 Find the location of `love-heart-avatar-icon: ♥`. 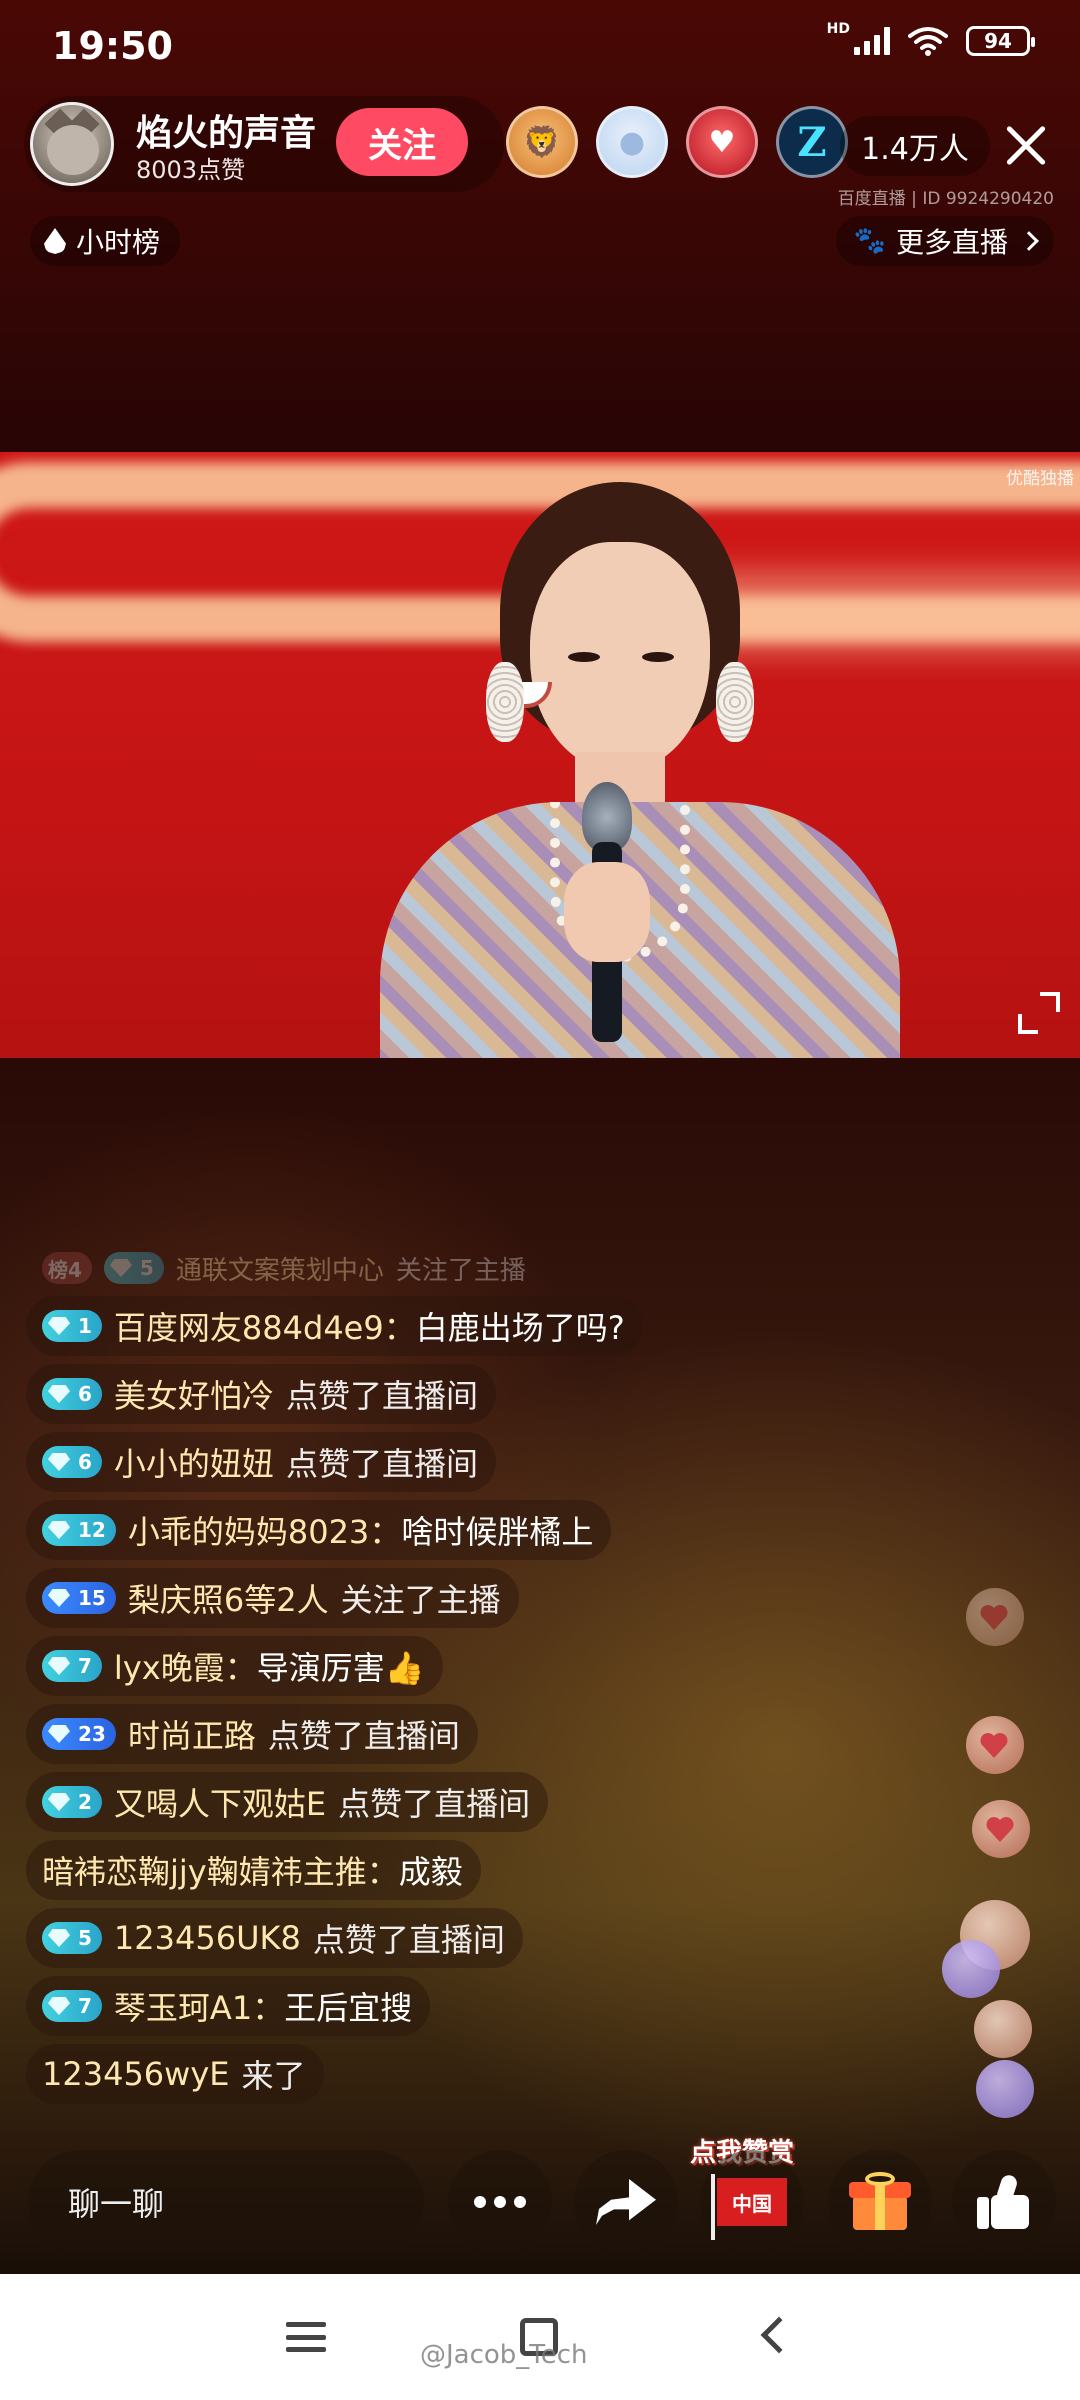

love-heart-avatar-icon: ♥ is located at coordinates (722, 142).